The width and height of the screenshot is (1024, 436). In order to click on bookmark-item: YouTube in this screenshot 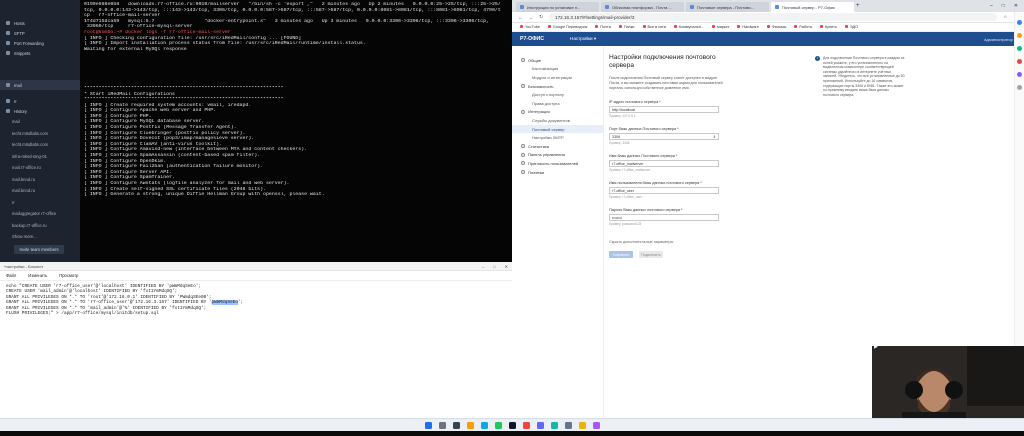, I will do `click(530, 27)`.